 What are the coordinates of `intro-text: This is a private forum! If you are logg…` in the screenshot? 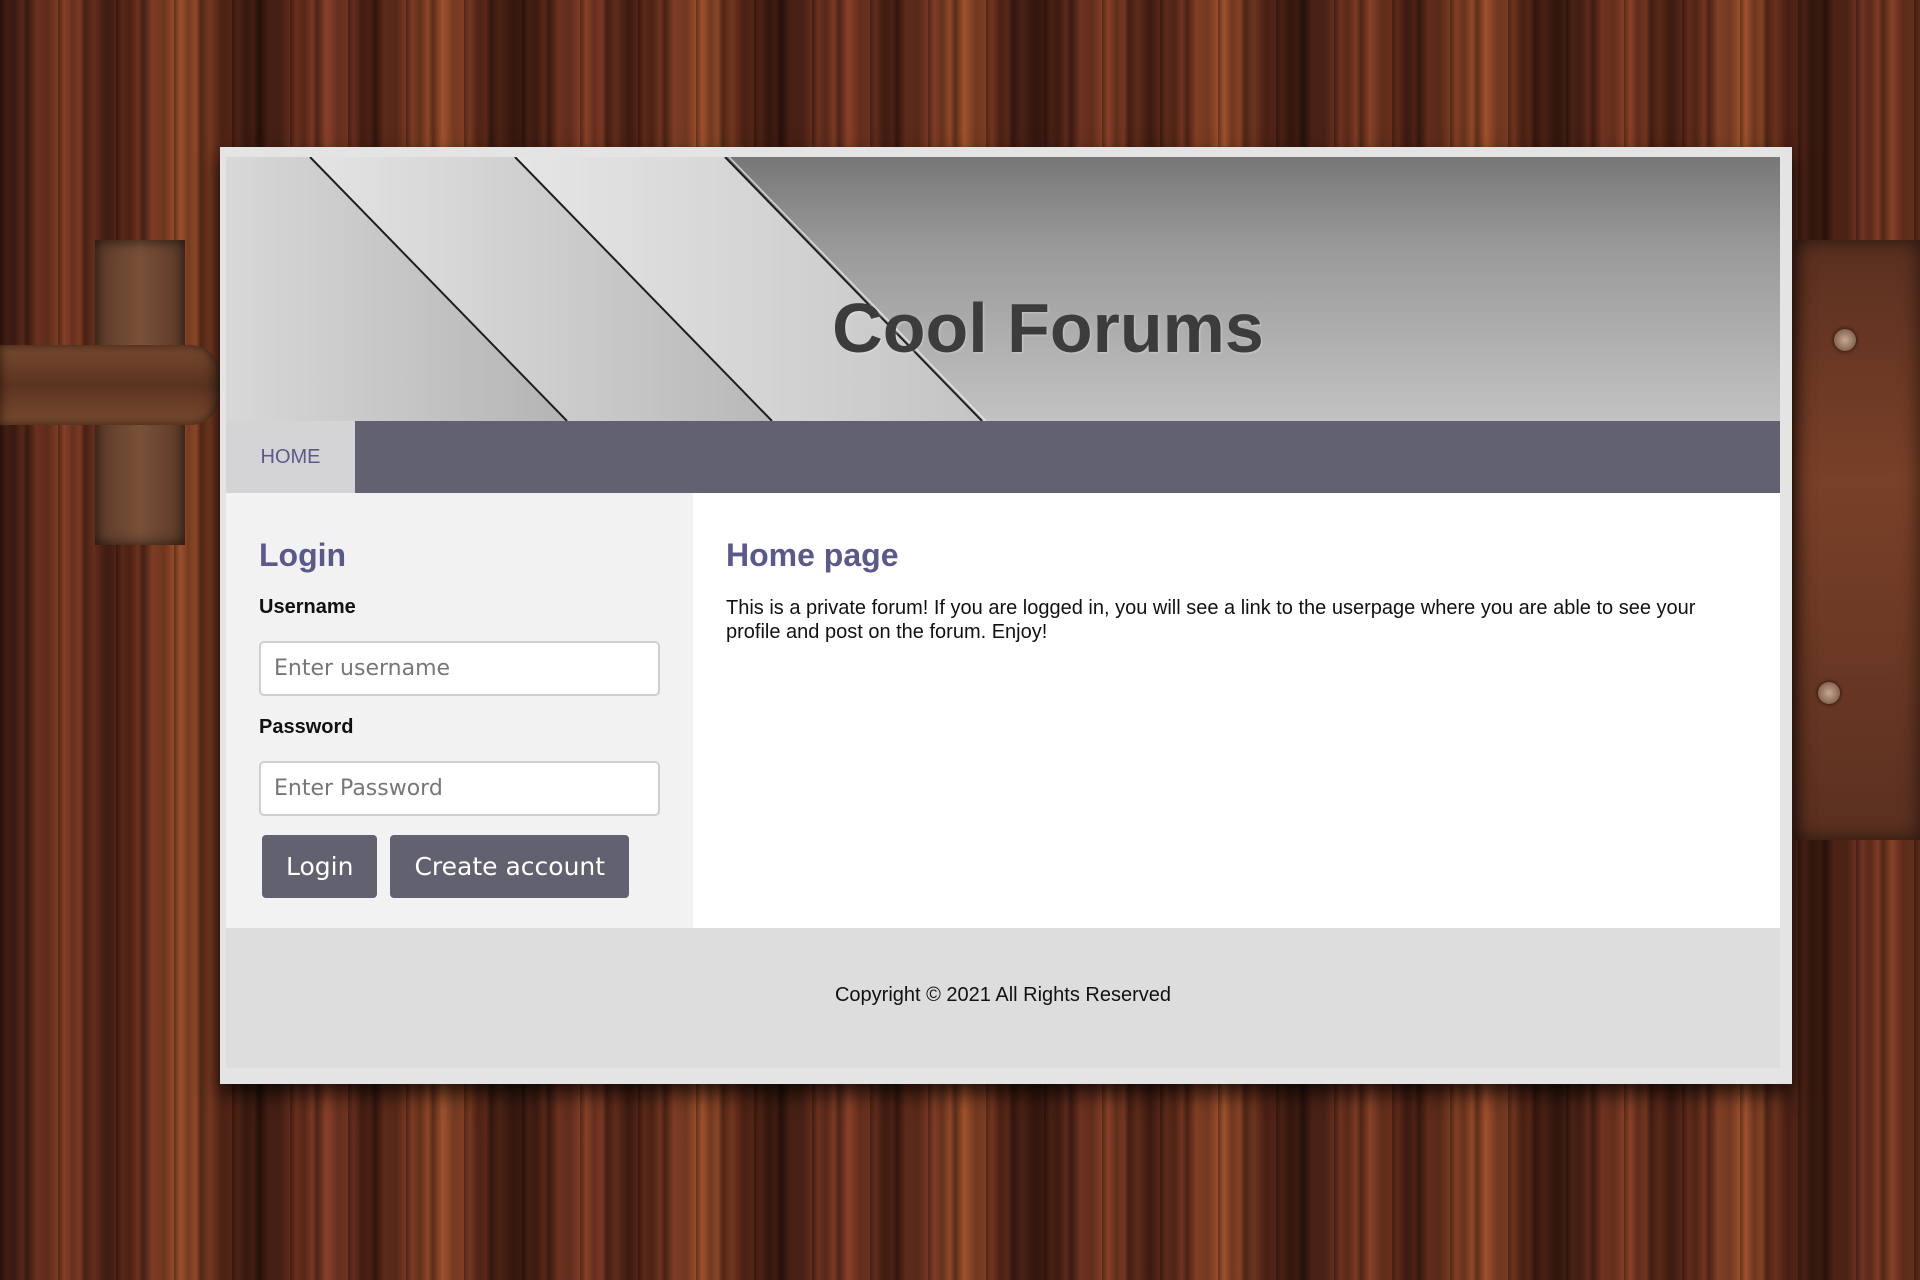 It's located at (1211, 620).